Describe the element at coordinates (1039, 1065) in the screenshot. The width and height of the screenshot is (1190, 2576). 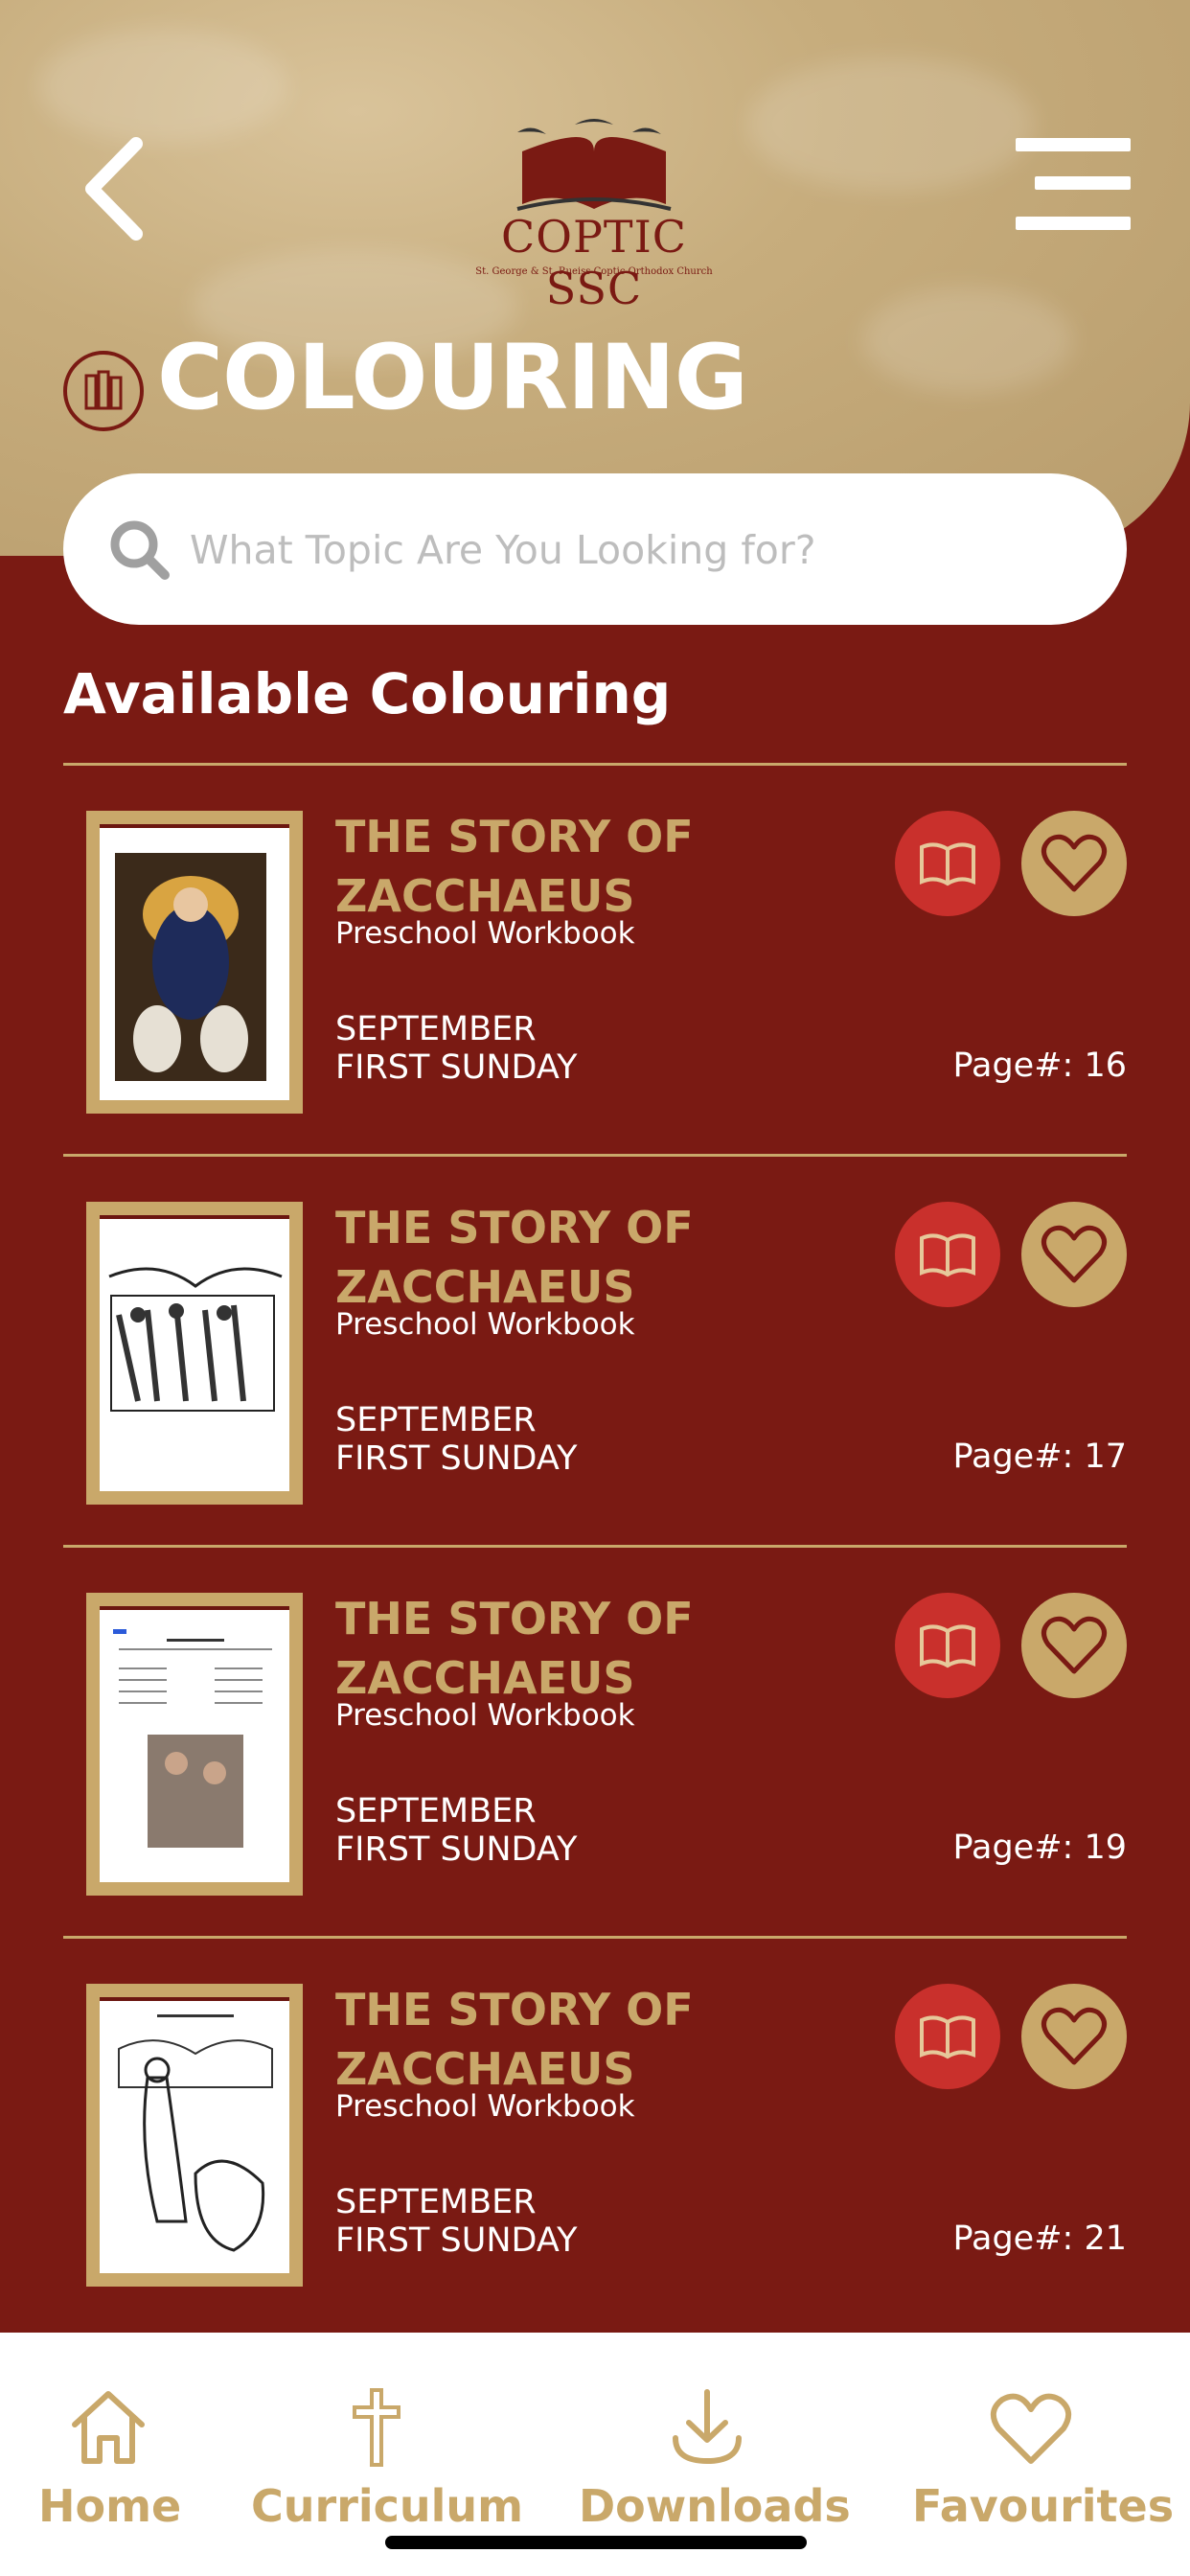
I see `card-page-number: Page#: 16` at that location.